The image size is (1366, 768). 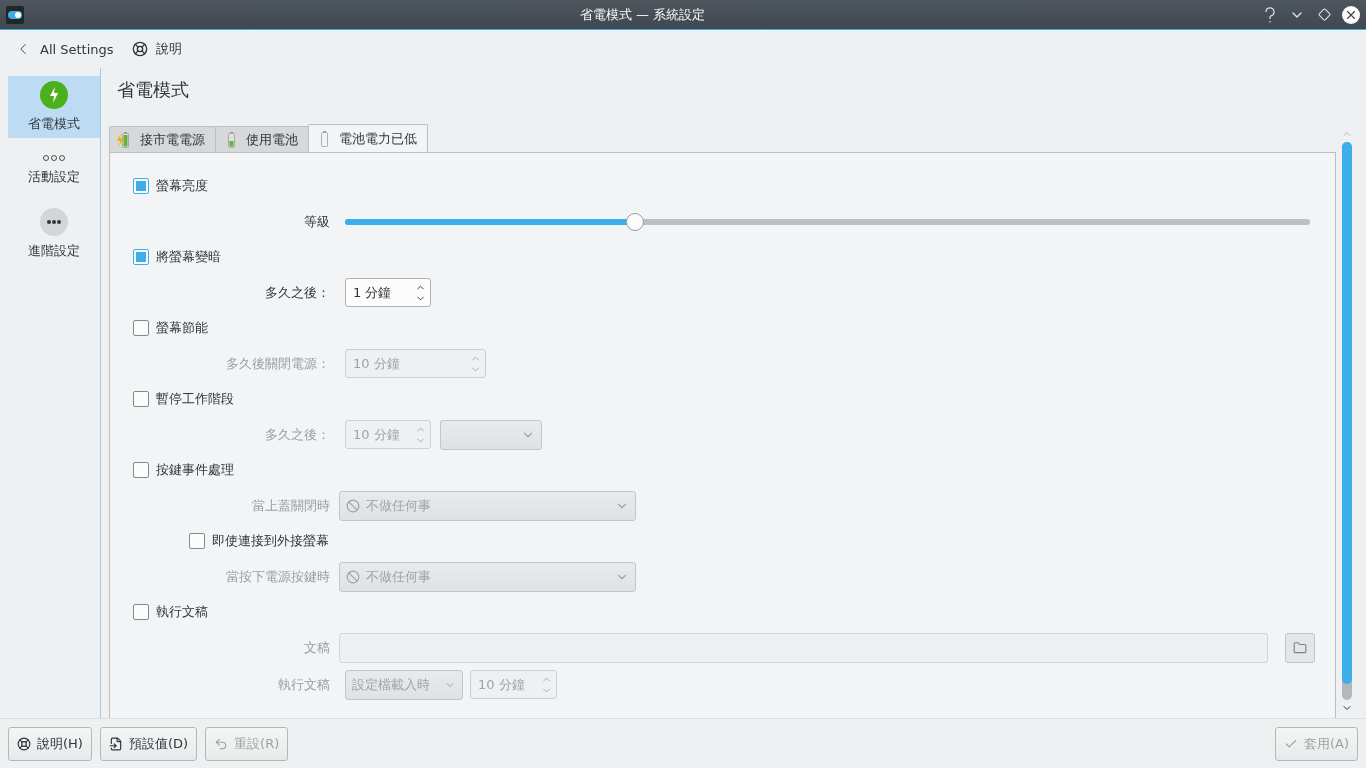 What do you see at coordinates (316, 647) in the screenshot?
I see `field-label: 文稿` at bounding box center [316, 647].